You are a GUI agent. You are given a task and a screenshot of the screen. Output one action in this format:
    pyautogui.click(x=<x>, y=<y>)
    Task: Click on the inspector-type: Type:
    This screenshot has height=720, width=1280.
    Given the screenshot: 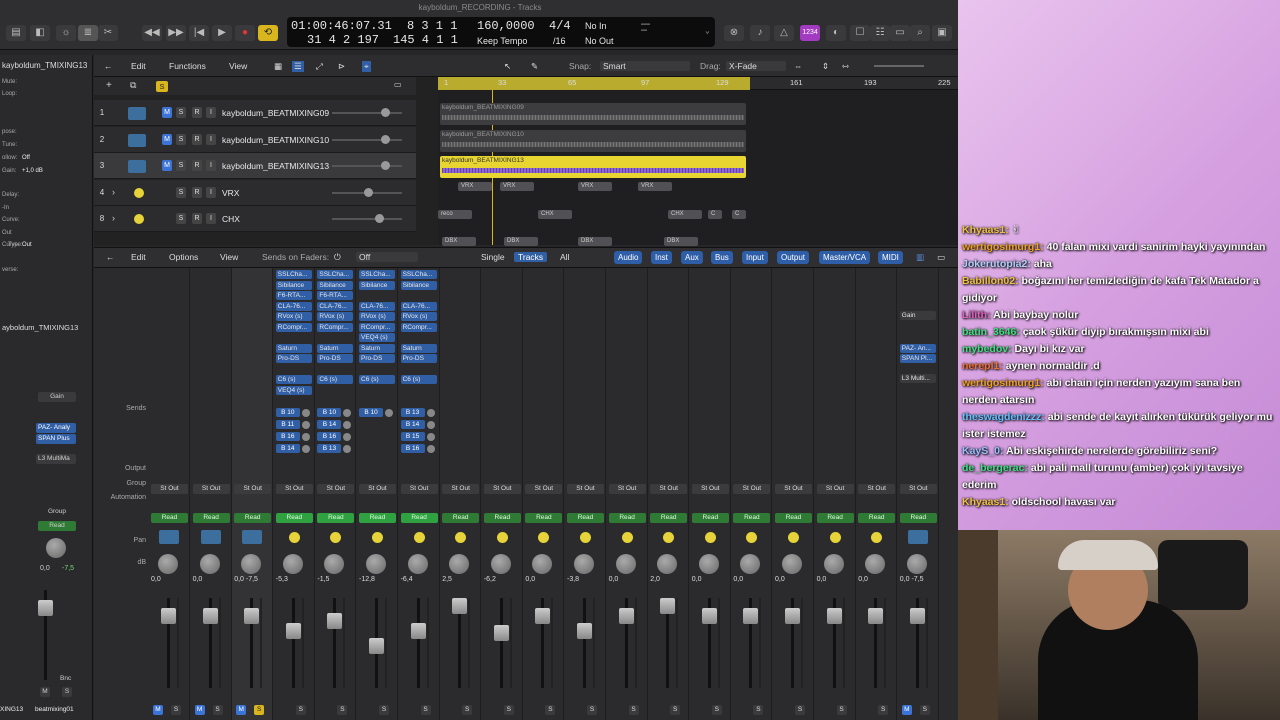 What is the action you would take?
    pyautogui.click(x=15, y=245)
    